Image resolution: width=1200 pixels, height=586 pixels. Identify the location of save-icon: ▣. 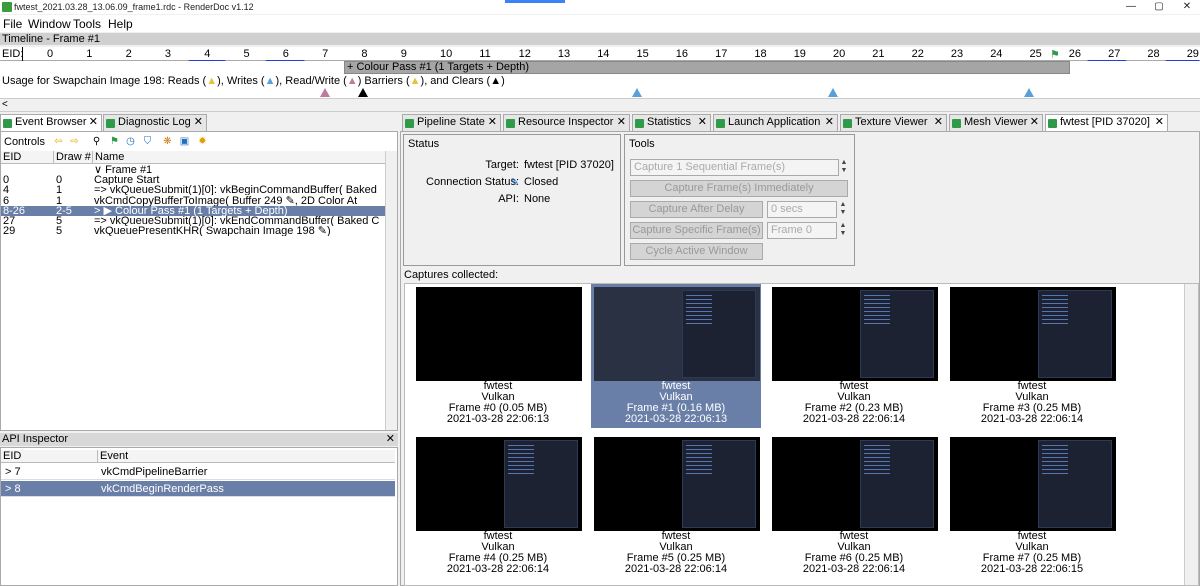
(184, 141).